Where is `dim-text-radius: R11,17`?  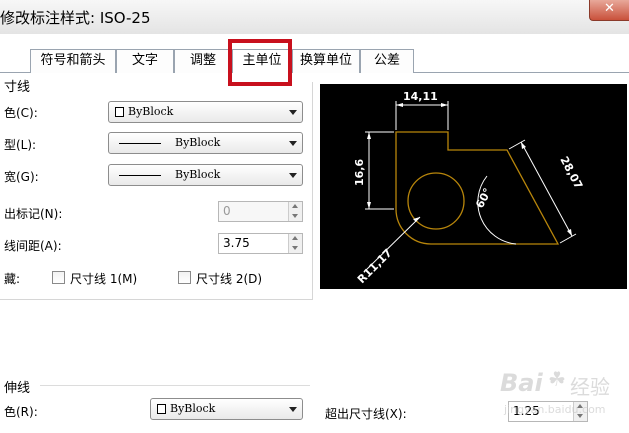 dim-text-radius: R11,17 is located at coordinates (375, 266).